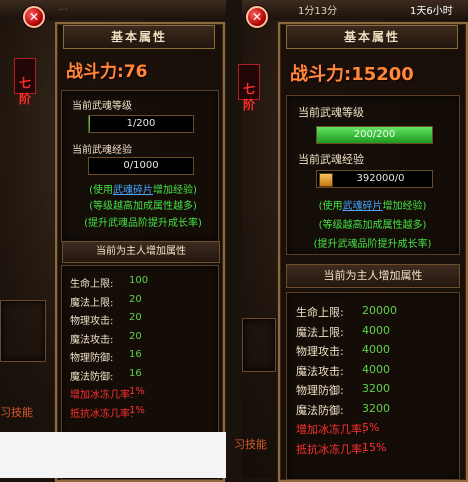  I want to click on left-stat-row: 抵抗冰冻几率: 1%, so click(140, 414).